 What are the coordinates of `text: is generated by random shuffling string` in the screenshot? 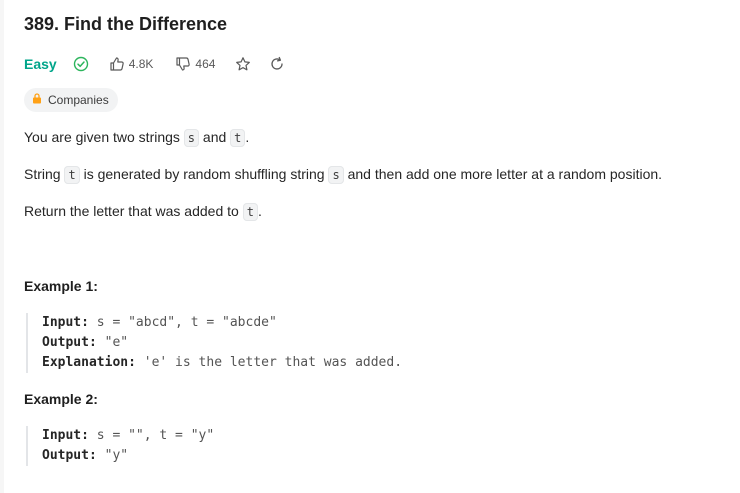 It's located at (204, 174).